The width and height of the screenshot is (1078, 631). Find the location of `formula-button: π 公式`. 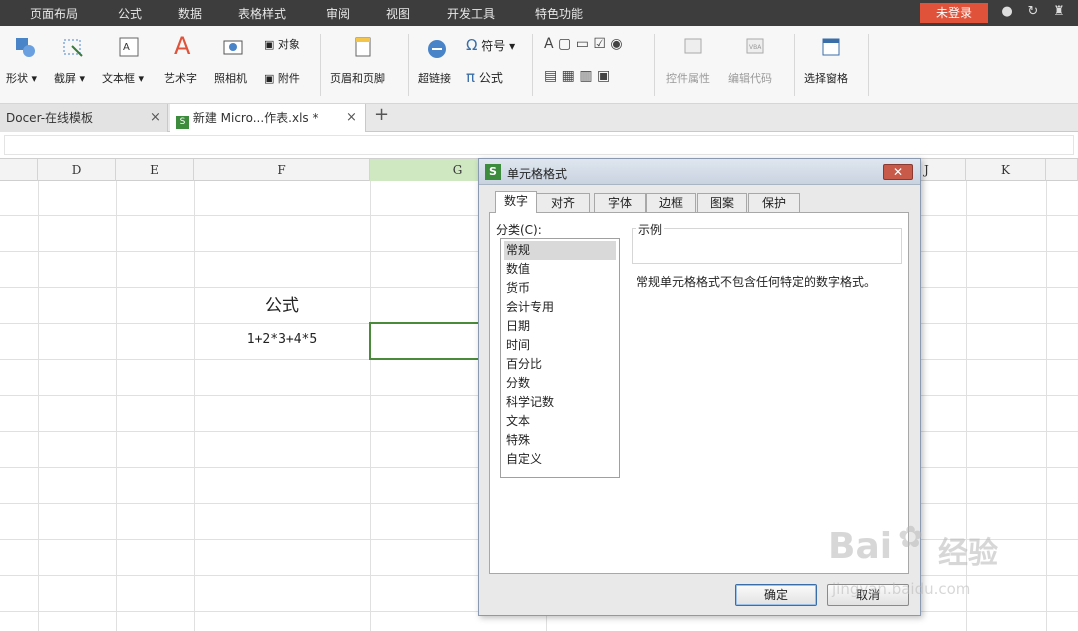

formula-button: π 公式 is located at coordinates (484, 77).